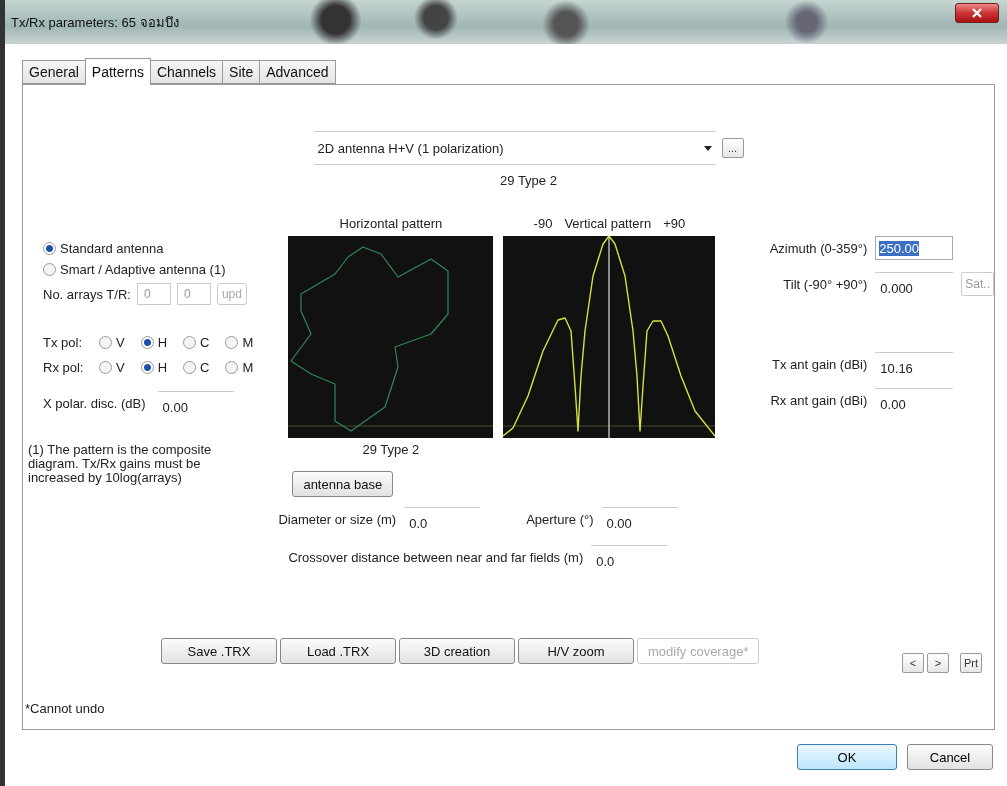 This screenshot has width=1007, height=786. I want to click on field-label: Tilt (-90° +90°), so click(825, 284).